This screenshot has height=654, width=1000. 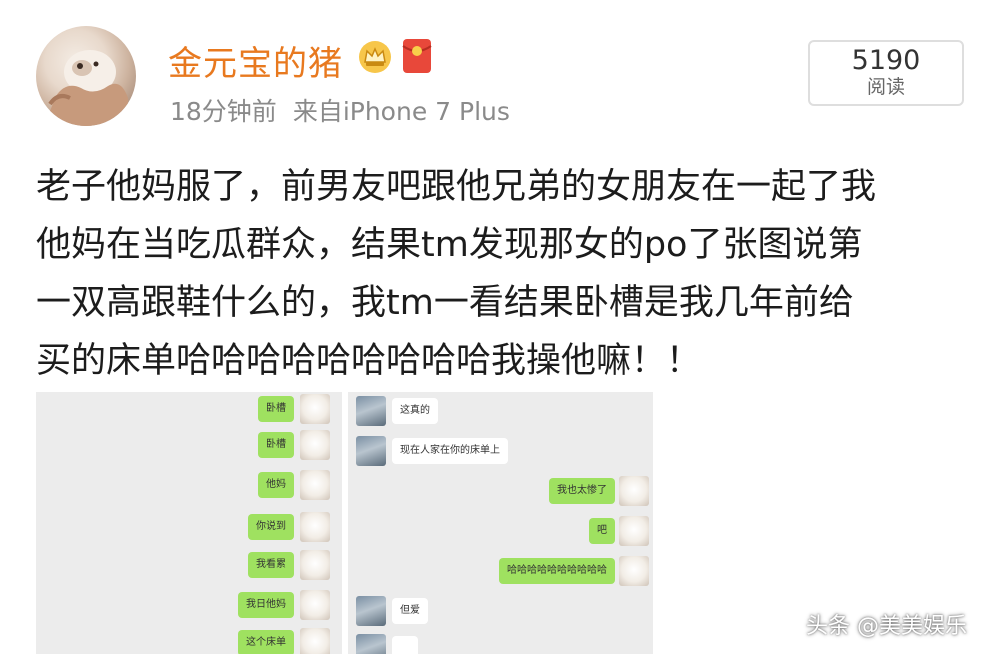 I want to click on chat-bubble: 这真的, so click(x=415, y=411).